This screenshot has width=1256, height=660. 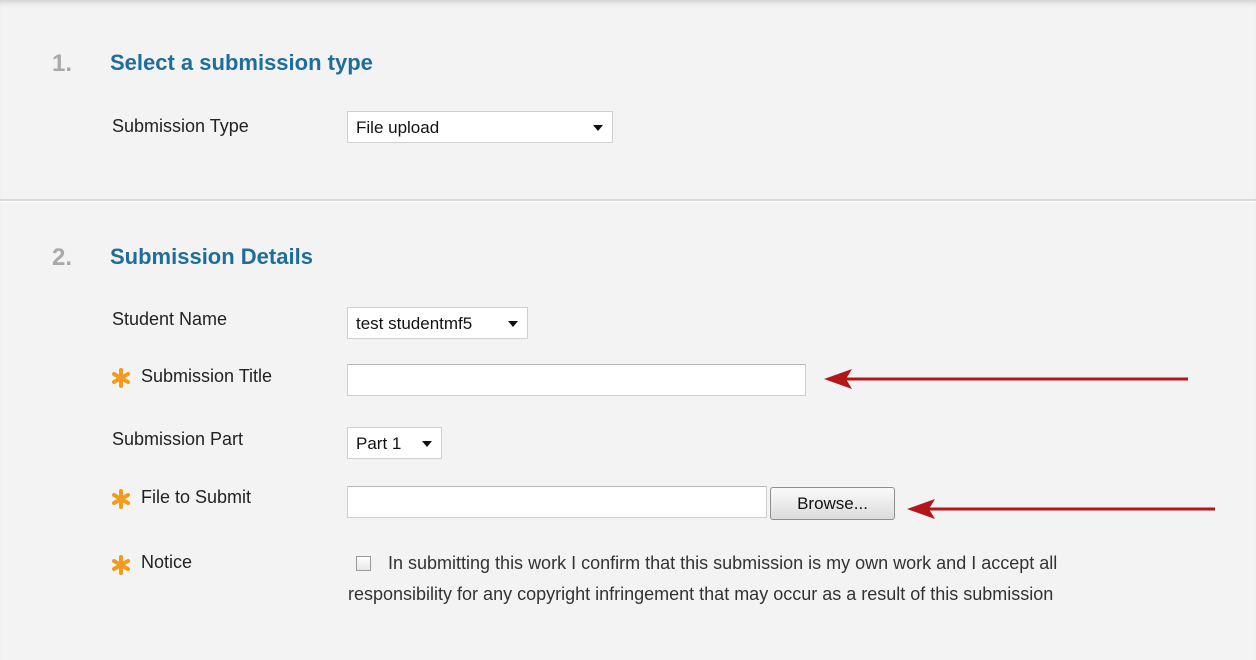 I want to click on submission-type-label: Submission Type, so click(x=180, y=126).